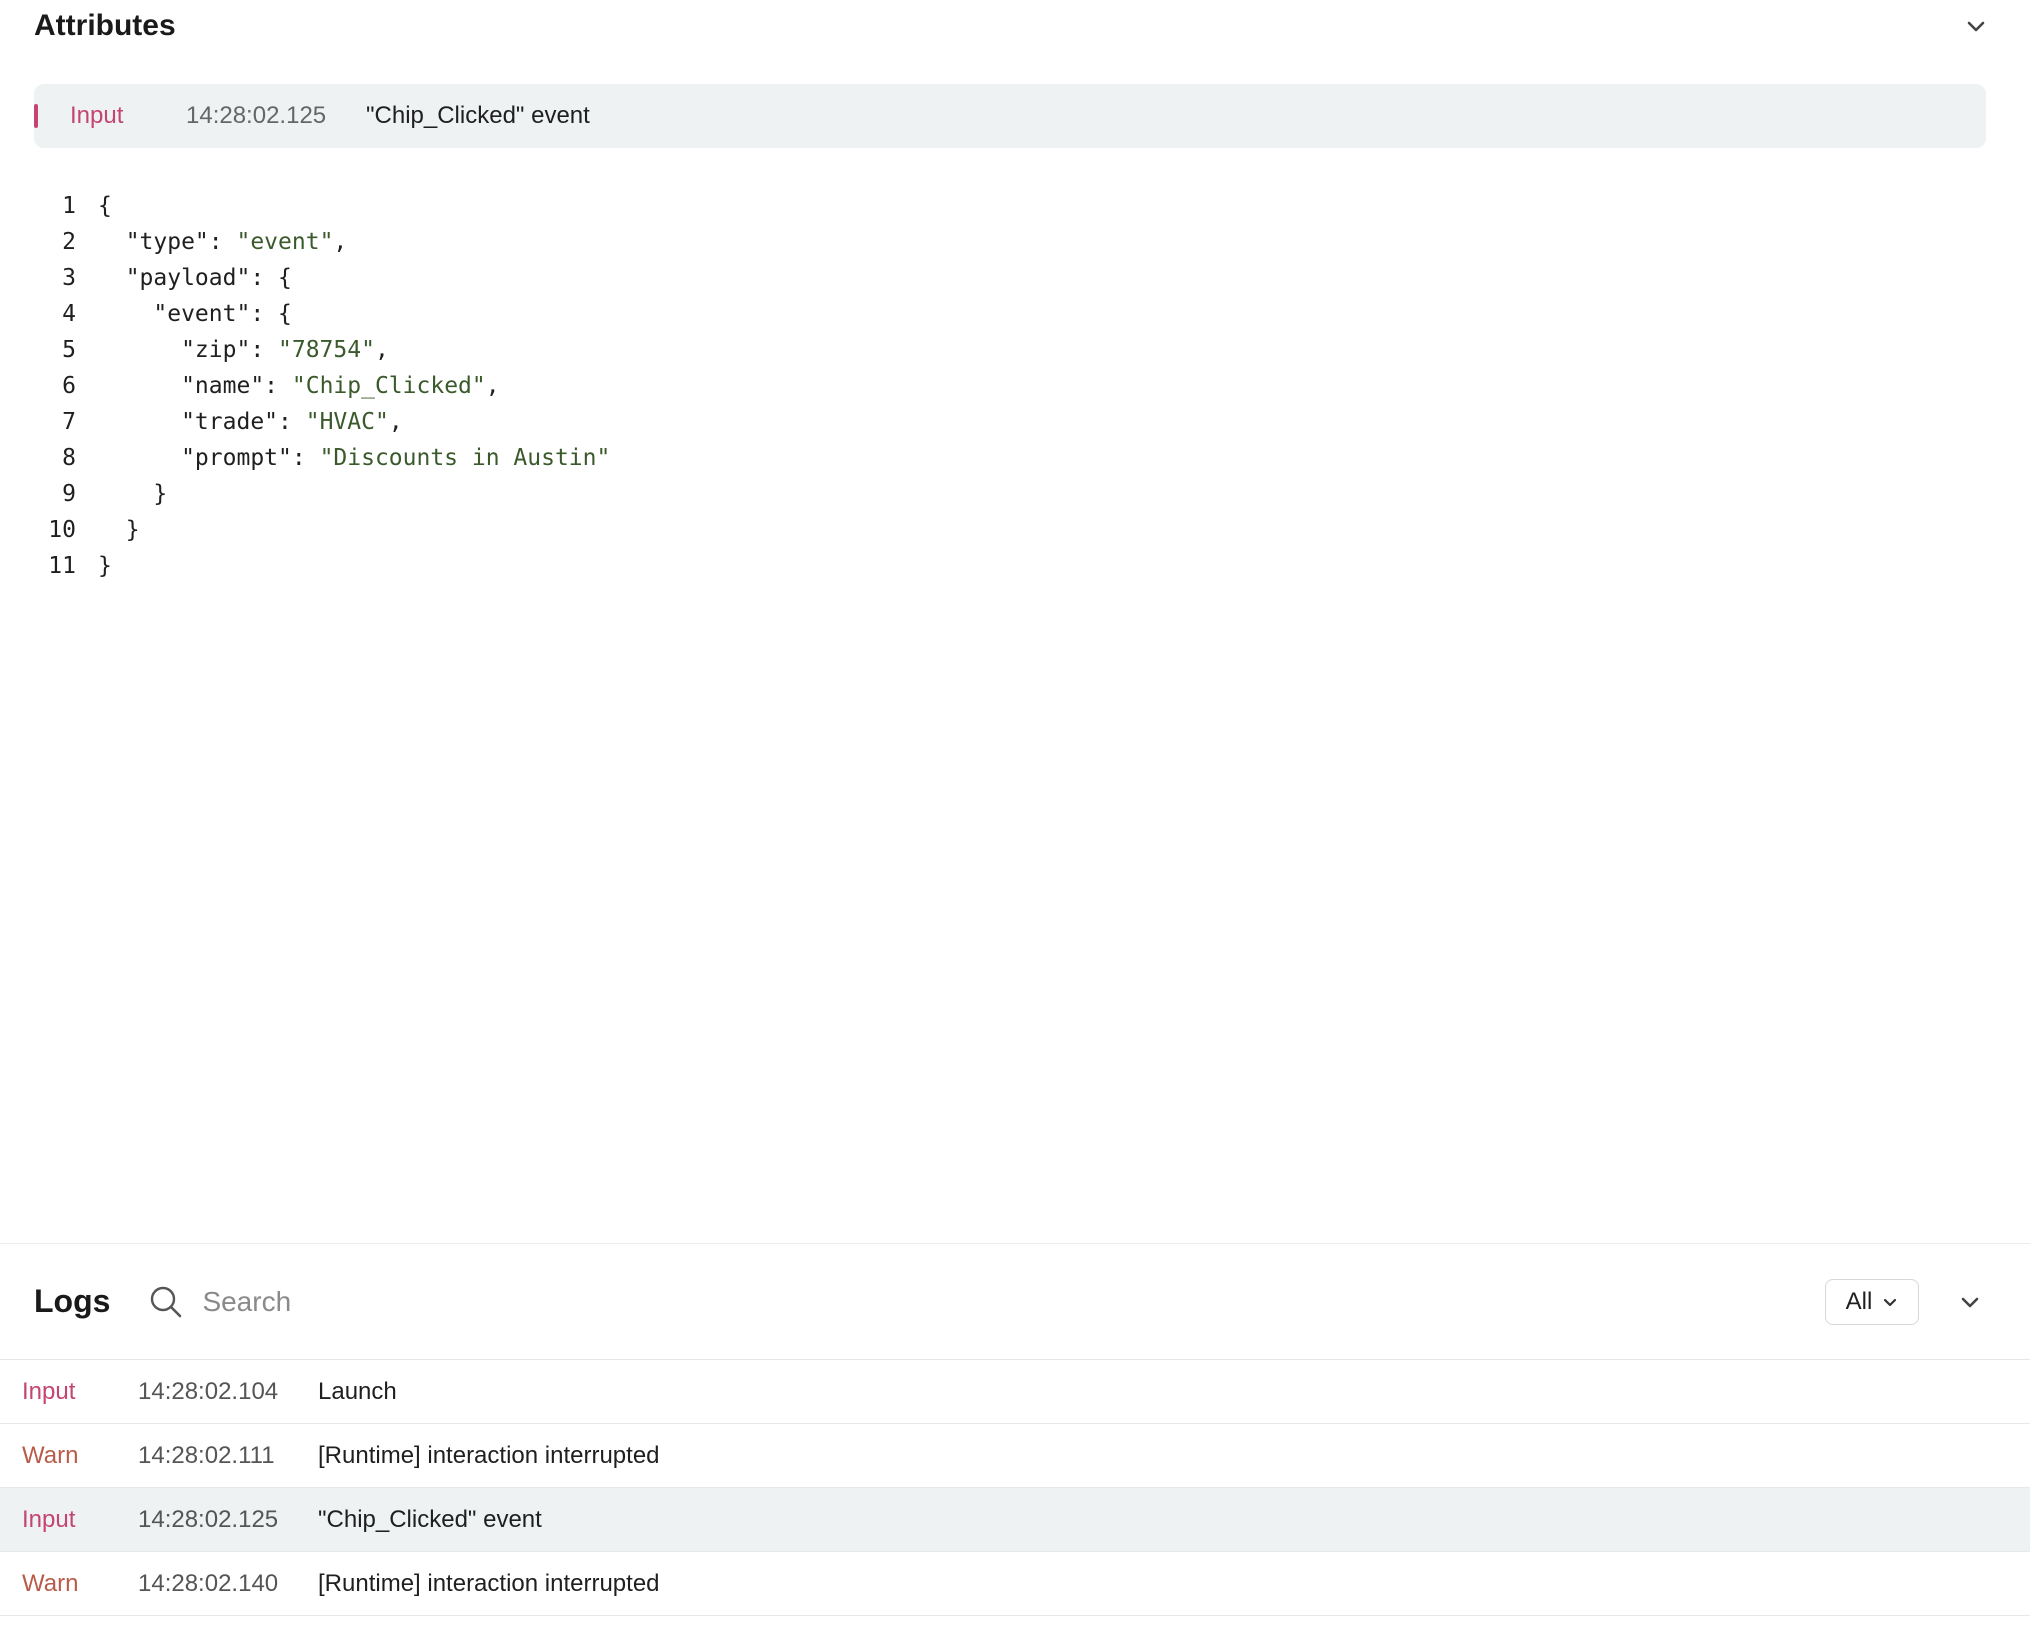 The image size is (2030, 1633). I want to click on line-number: 3, so click(69, 278).